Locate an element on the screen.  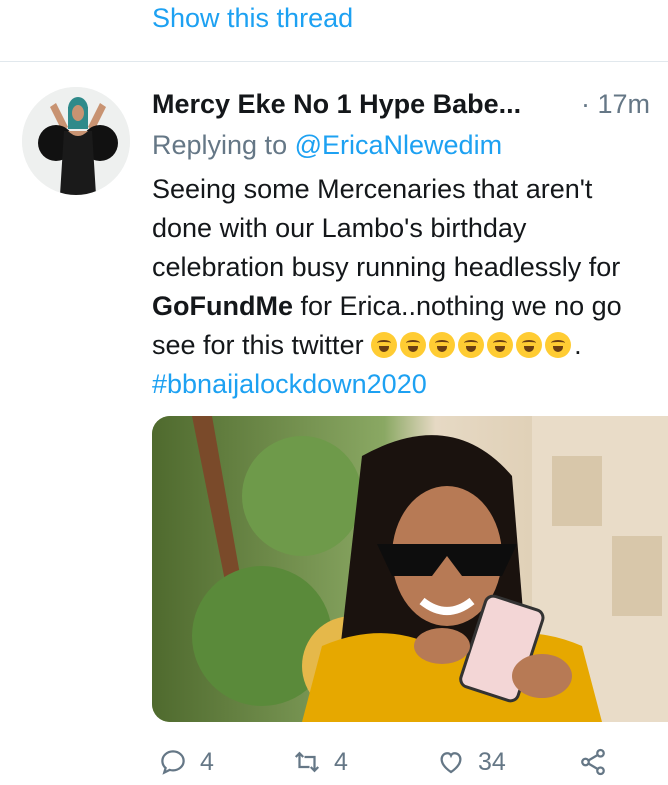
tweet-text-end: . is located at coordinates (578, 345).